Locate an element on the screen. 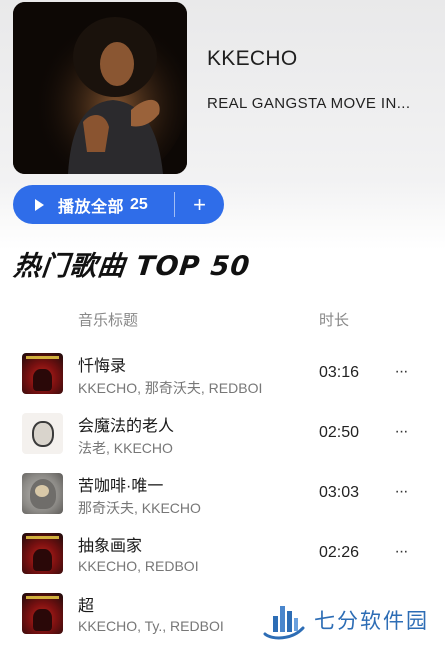 The image size is (445, 646). cover-photo is located at coordinates (100, 88).